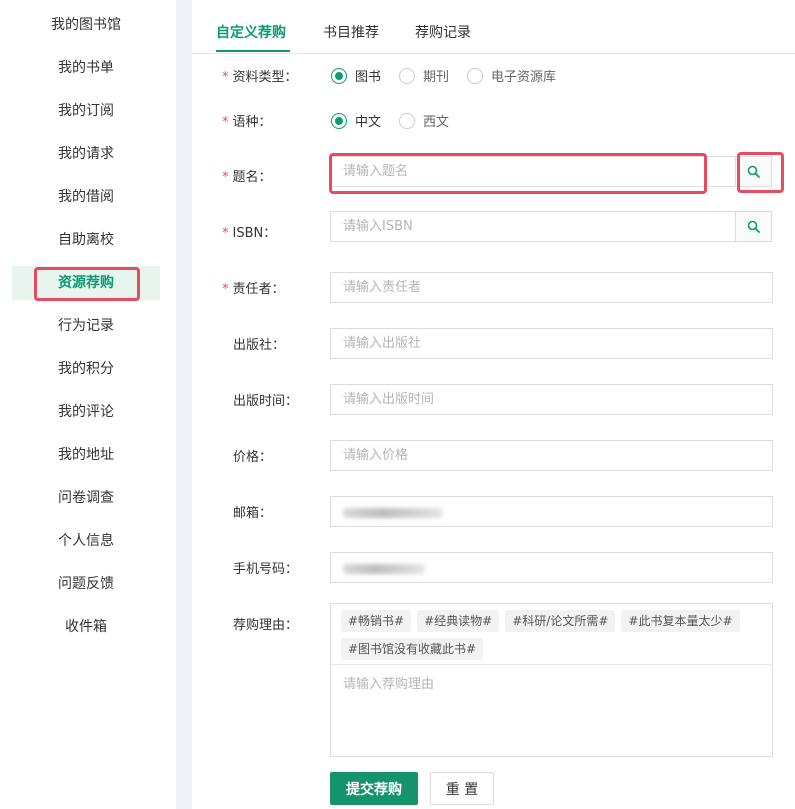 This screenshot has width=795, height=809. What do you see at coordinates (436, 122) in the screenshot?
I see `radio-label: 西文` at bounding box center [436, 122].